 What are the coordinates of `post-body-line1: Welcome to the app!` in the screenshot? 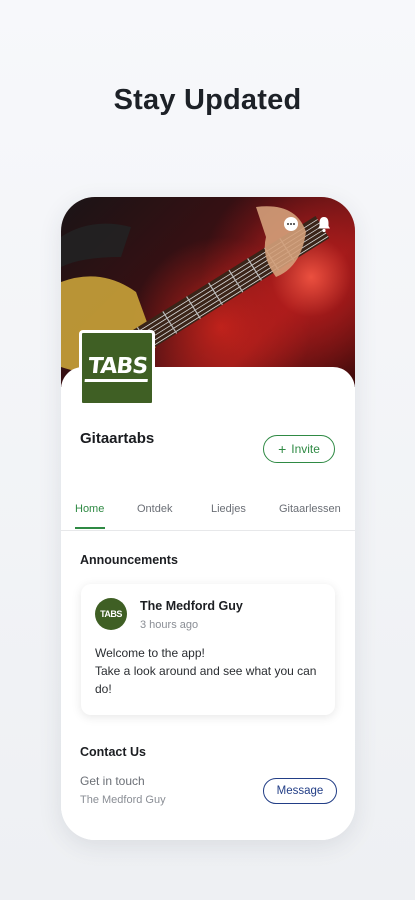 It's located at (150, 653).